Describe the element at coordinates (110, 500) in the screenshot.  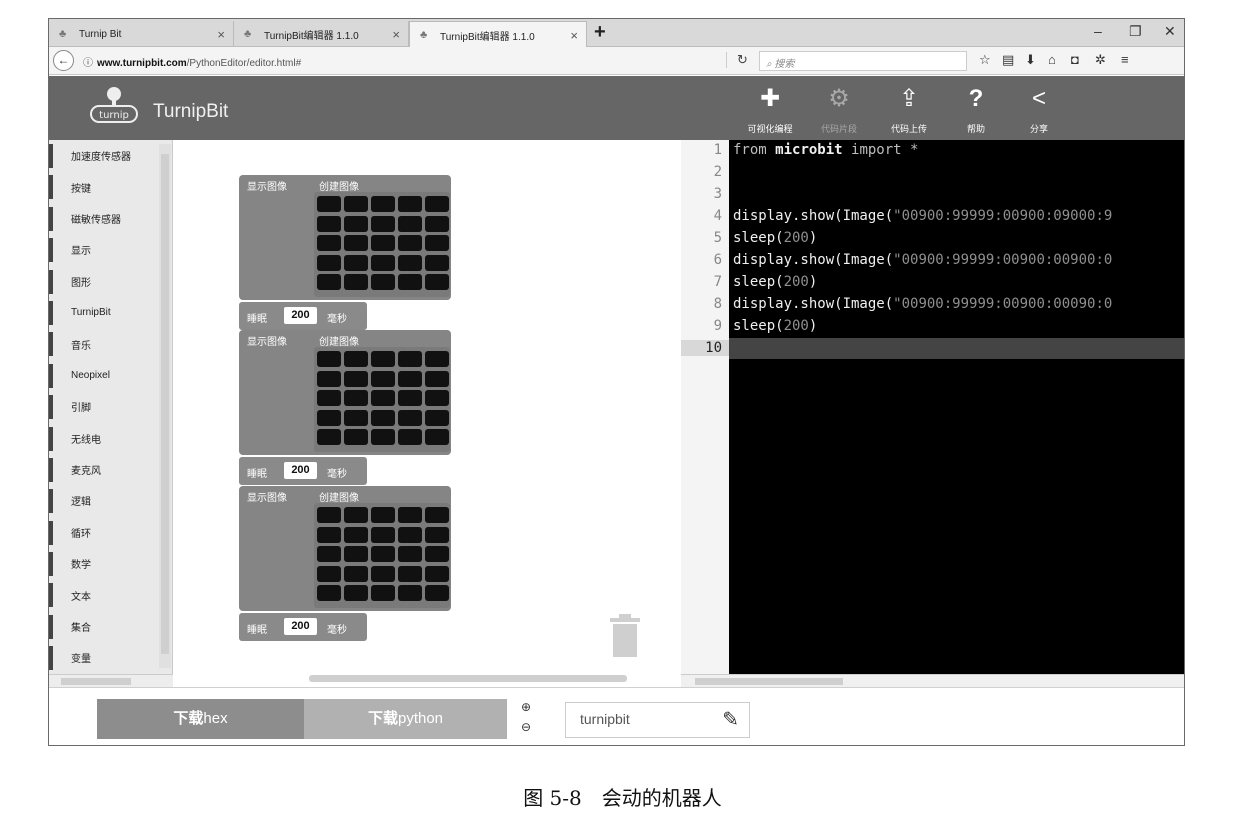
I see `sidebar-category: 逻辑` at that location.